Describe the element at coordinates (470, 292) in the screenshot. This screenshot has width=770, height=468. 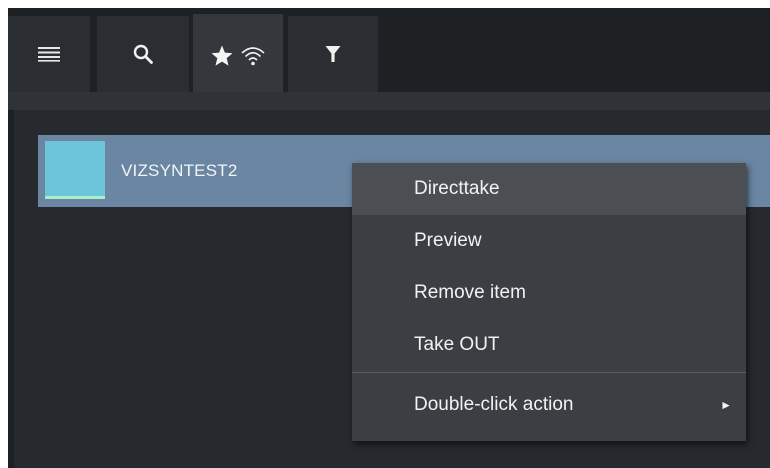
I see `menu-item-label: Remove item` at that location.